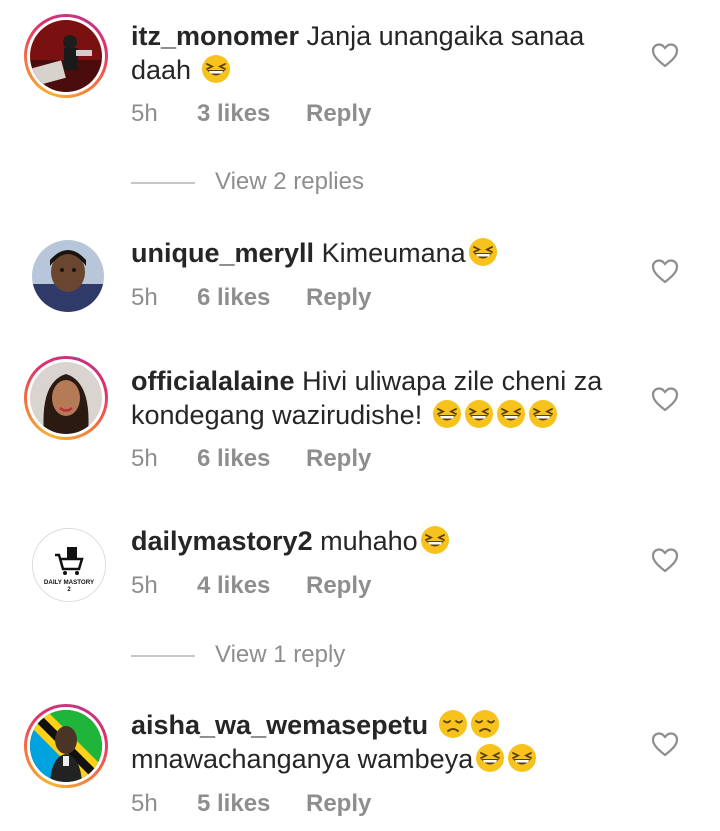  What do you see at coordinates (452, 381) in the screenshot?
I see `comment-body: Hivi uliwapa zile cheni za` at bounding box center [452, 381].